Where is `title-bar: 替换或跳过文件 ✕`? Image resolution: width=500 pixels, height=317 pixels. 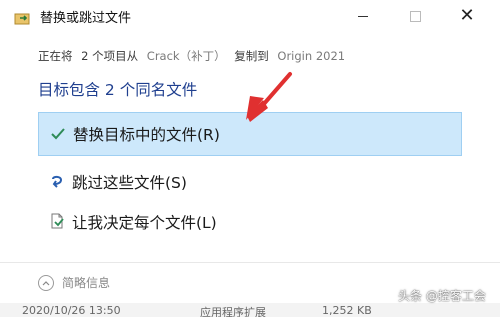 title-bar: 替换或跳过文件 ✕ is located at coordinates (250, 16).